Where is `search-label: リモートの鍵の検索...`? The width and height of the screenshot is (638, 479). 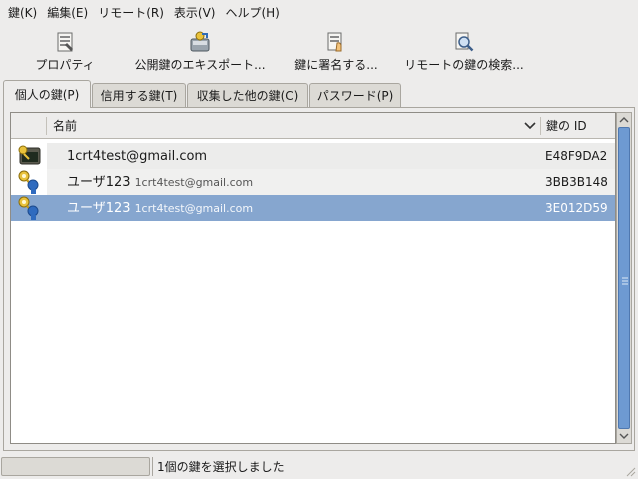 search-label: リモートの鍵の検索... is located at coordinates (464, 65).